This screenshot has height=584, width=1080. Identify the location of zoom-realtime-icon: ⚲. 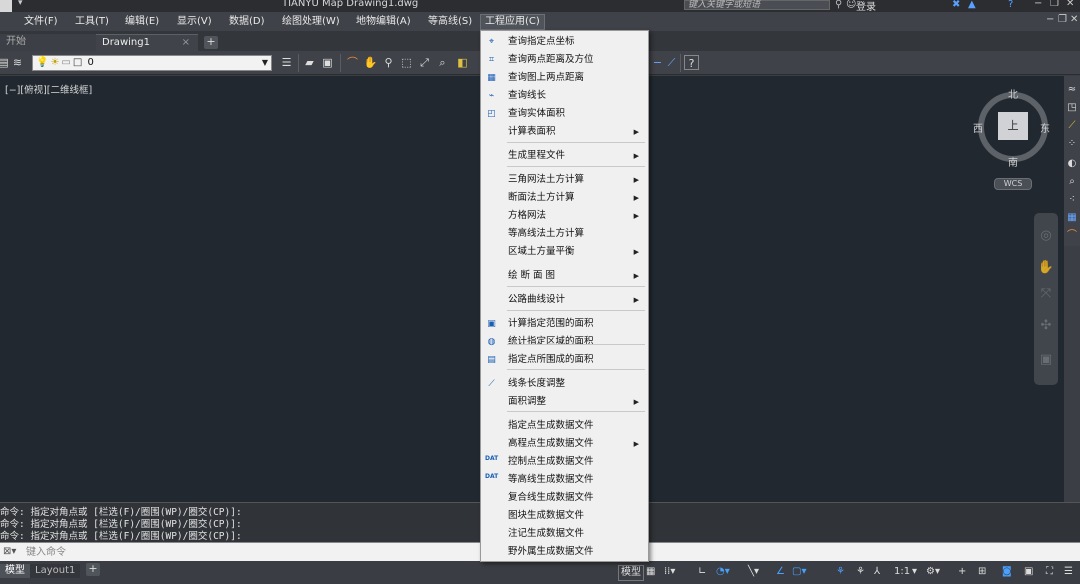
(388, 62).